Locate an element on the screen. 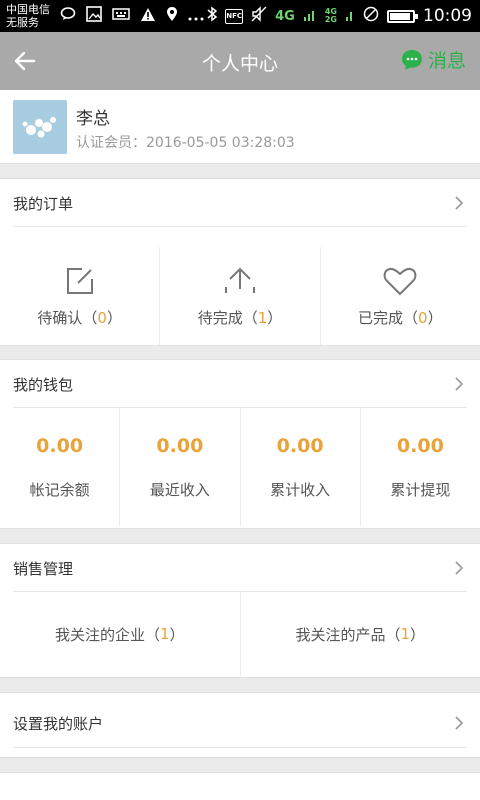 The width and height of the screenshot is (480, 800). sales-header: 销售管理 is located at coordinates (240, 568).